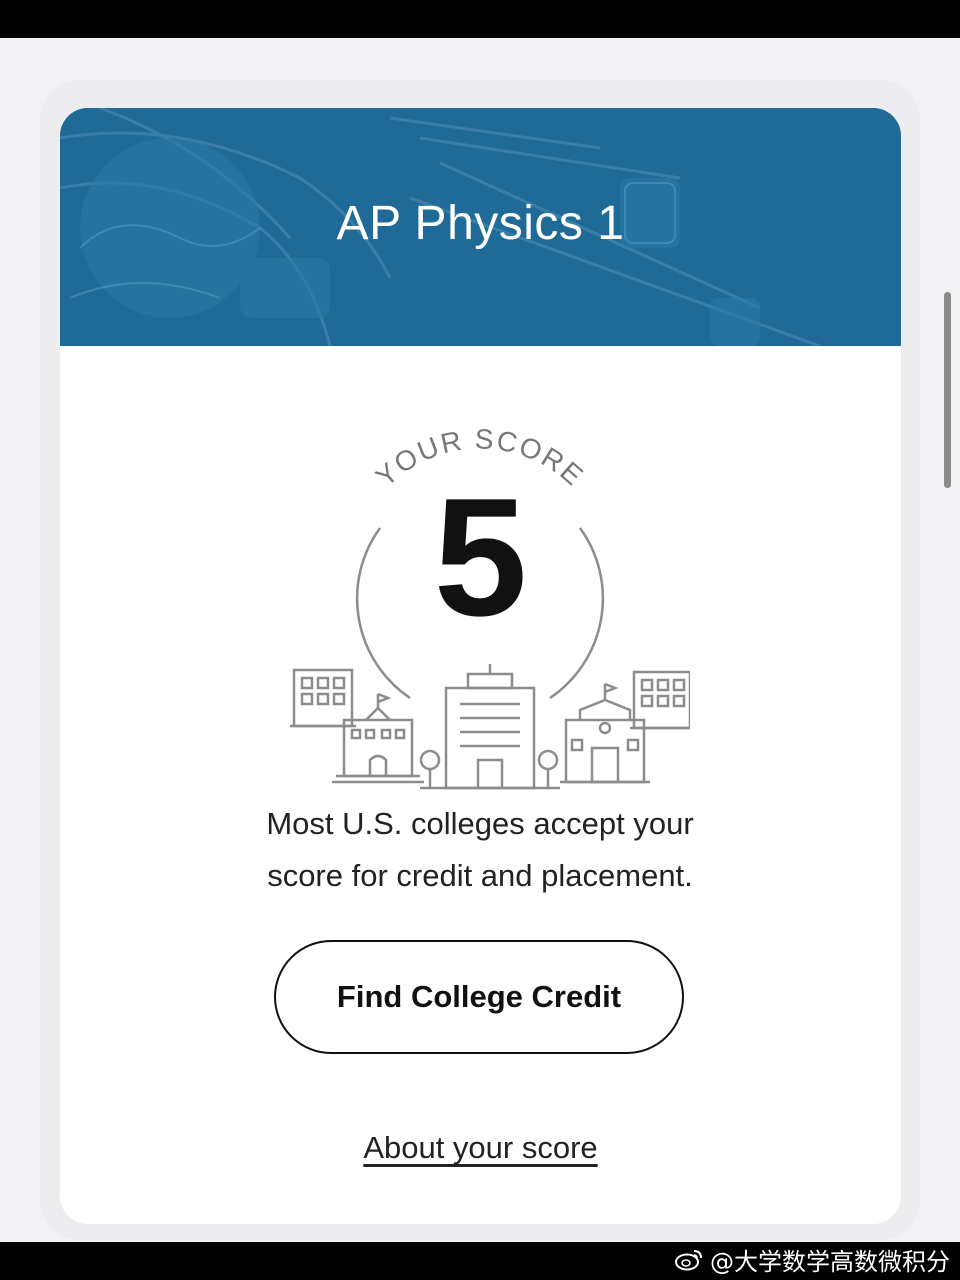  Describe the element at coordinates (830, 1261) in the screenshot. I see `watermark-text: @大学数学高数微积分` at that location.